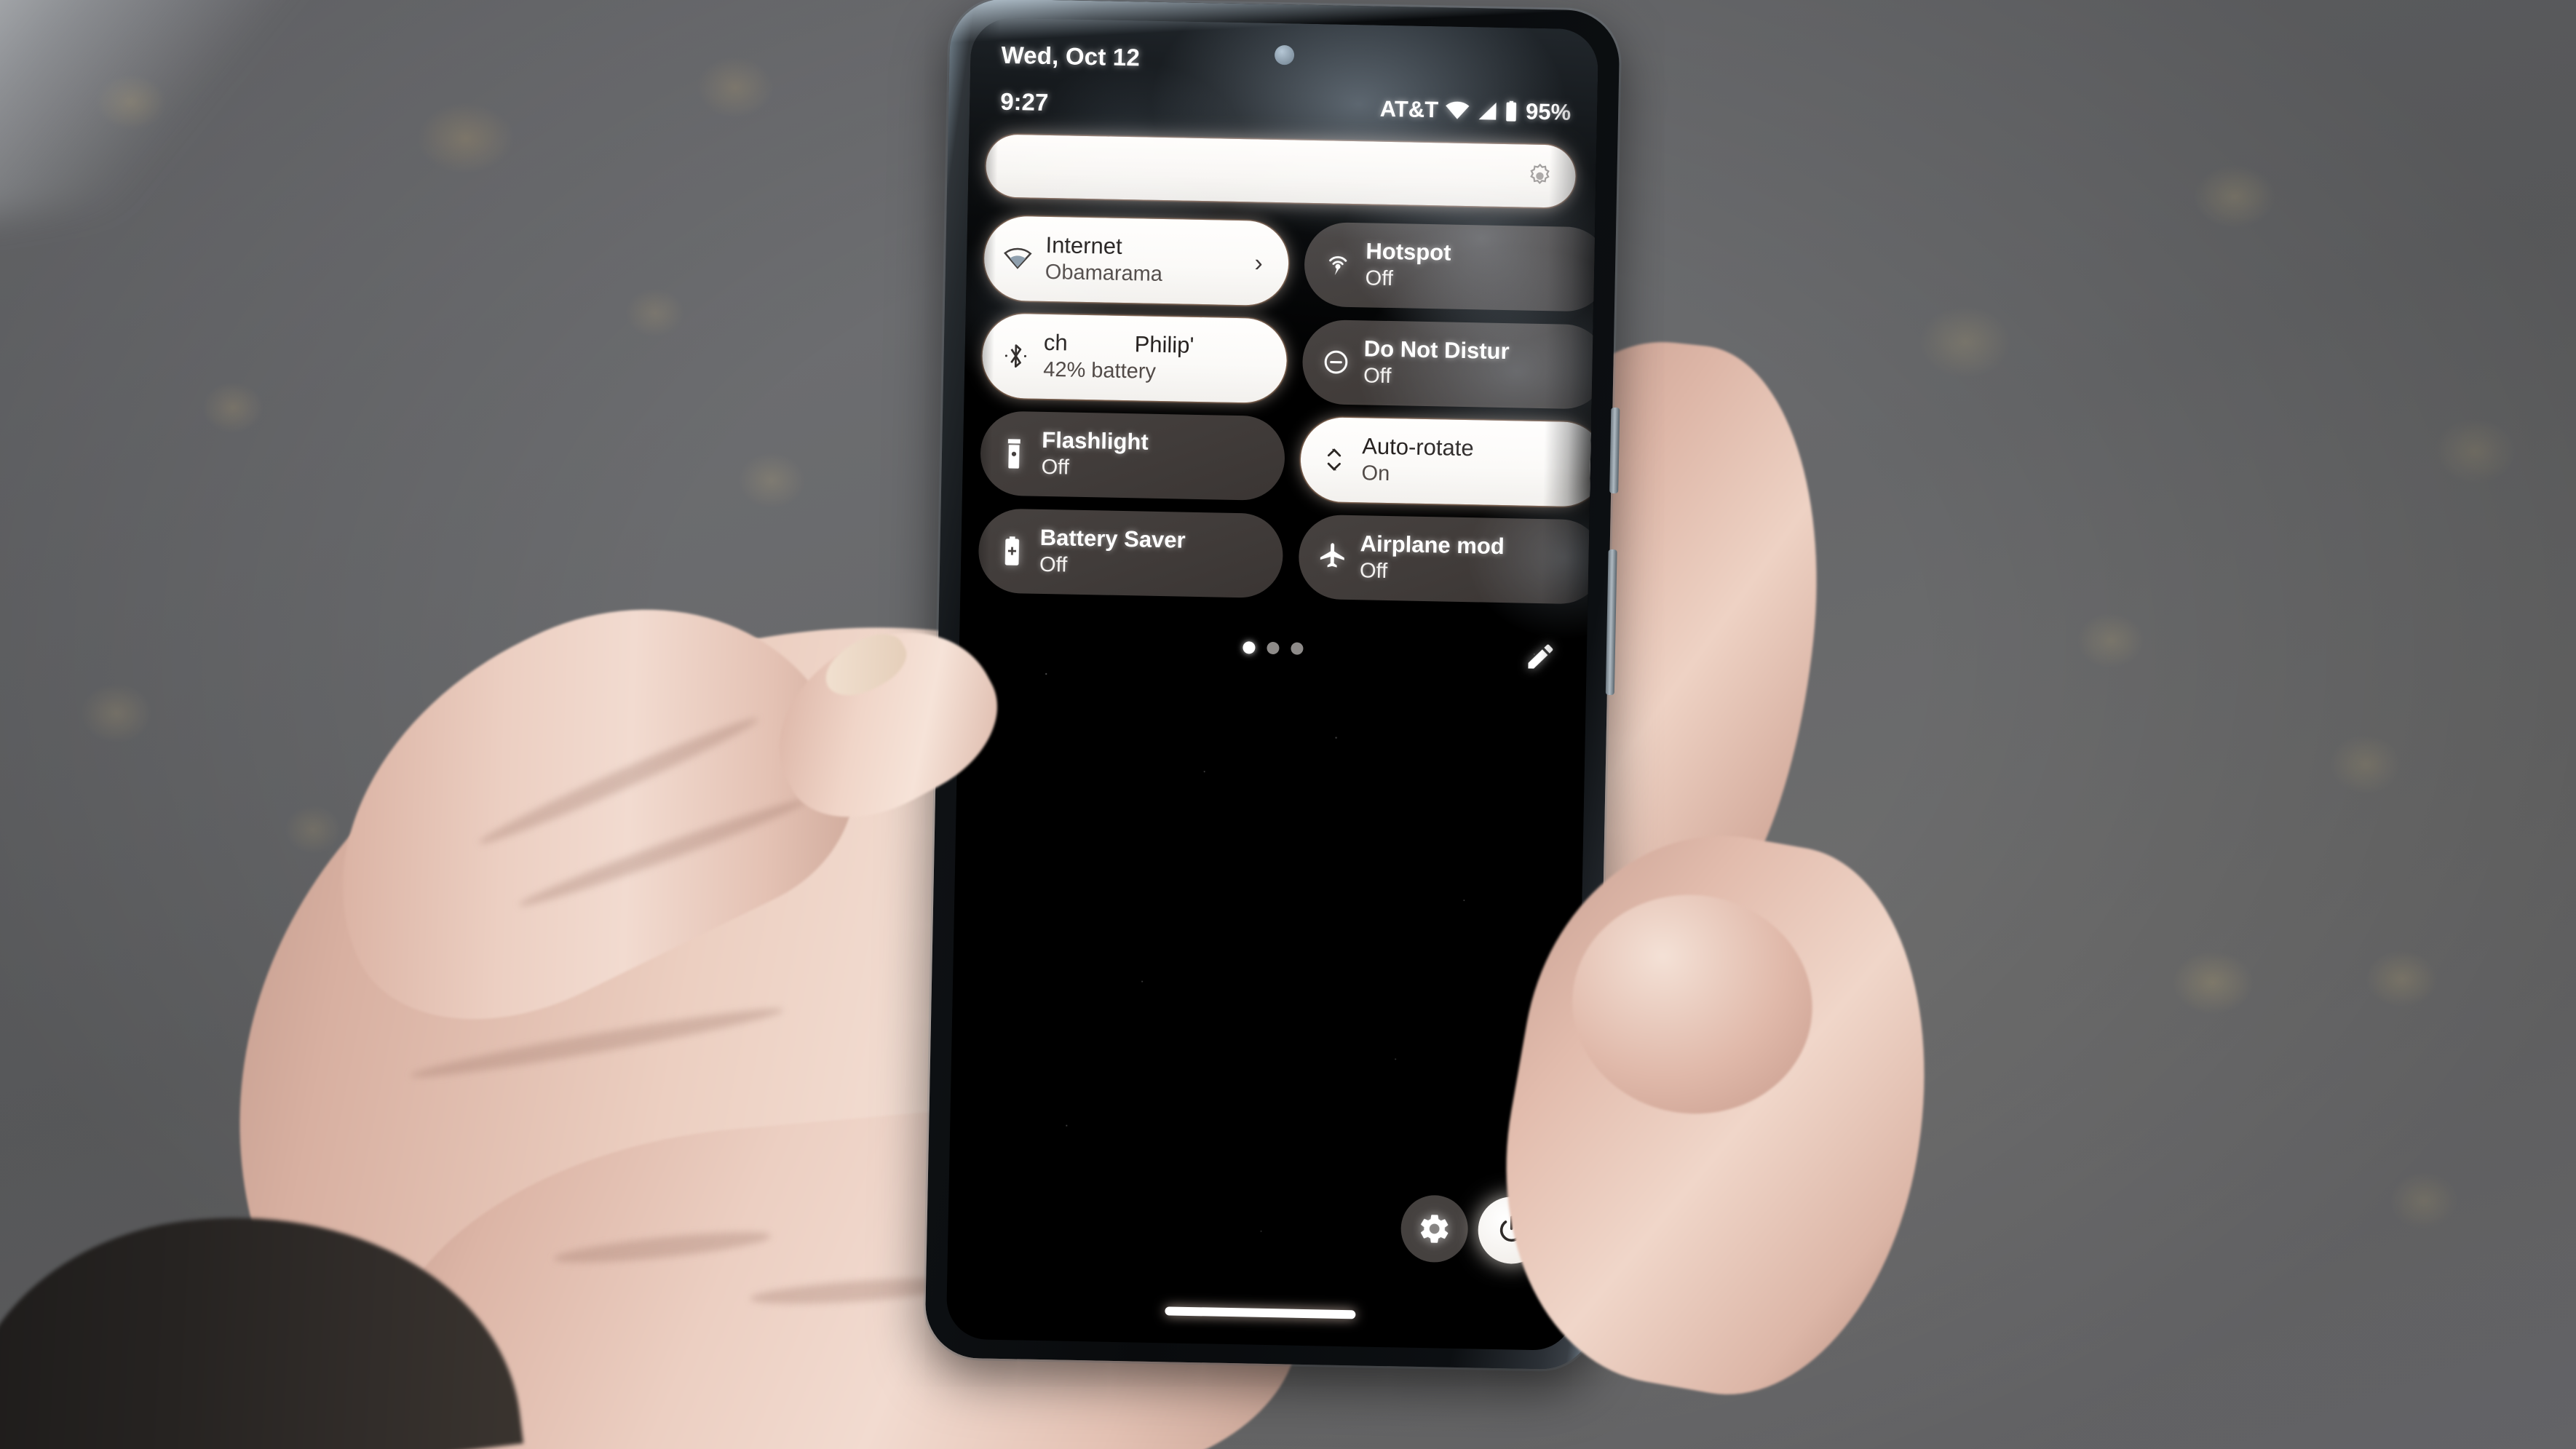  What do you see at coordinates (1099, 370) in the screenshot?
I see `tile-bluetooth-subtitle: 42% battery` at bounding box center [1099, 370].